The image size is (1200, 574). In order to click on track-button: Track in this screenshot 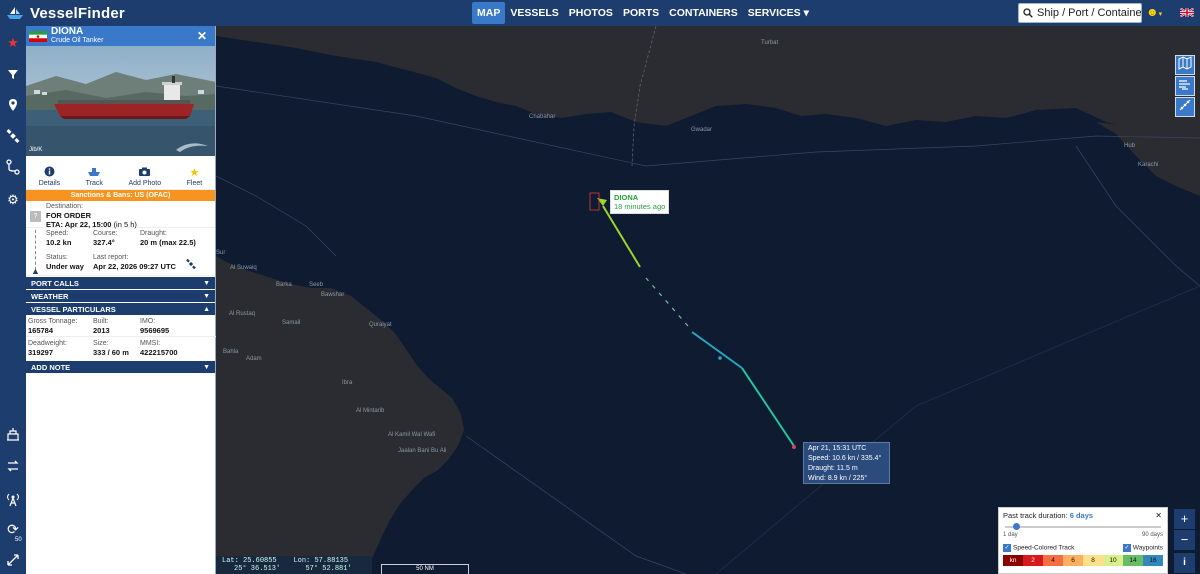, I will do `click(94, 176)`.